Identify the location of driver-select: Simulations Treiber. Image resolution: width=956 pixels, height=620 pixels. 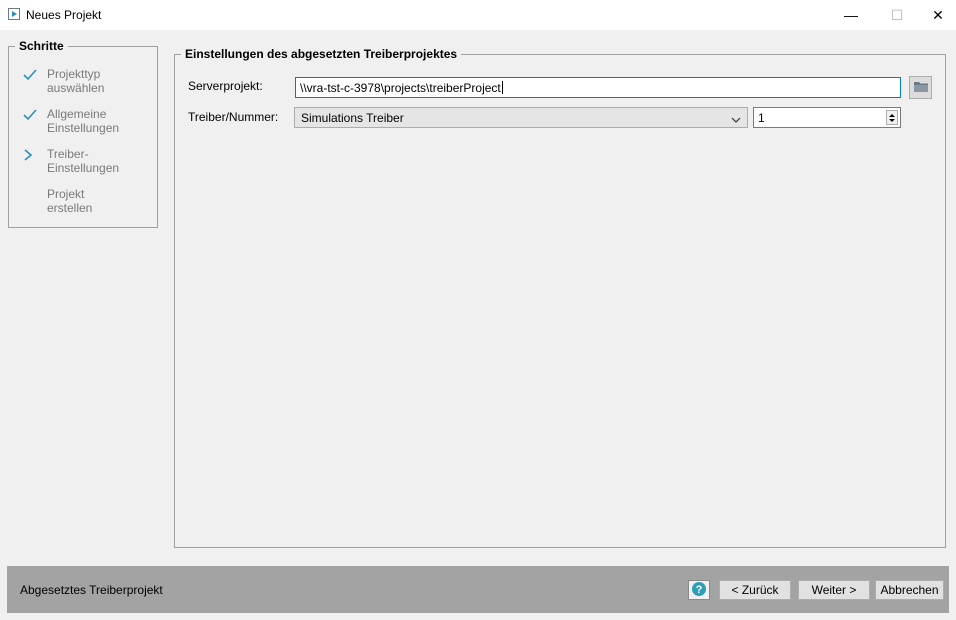
(521, 117).